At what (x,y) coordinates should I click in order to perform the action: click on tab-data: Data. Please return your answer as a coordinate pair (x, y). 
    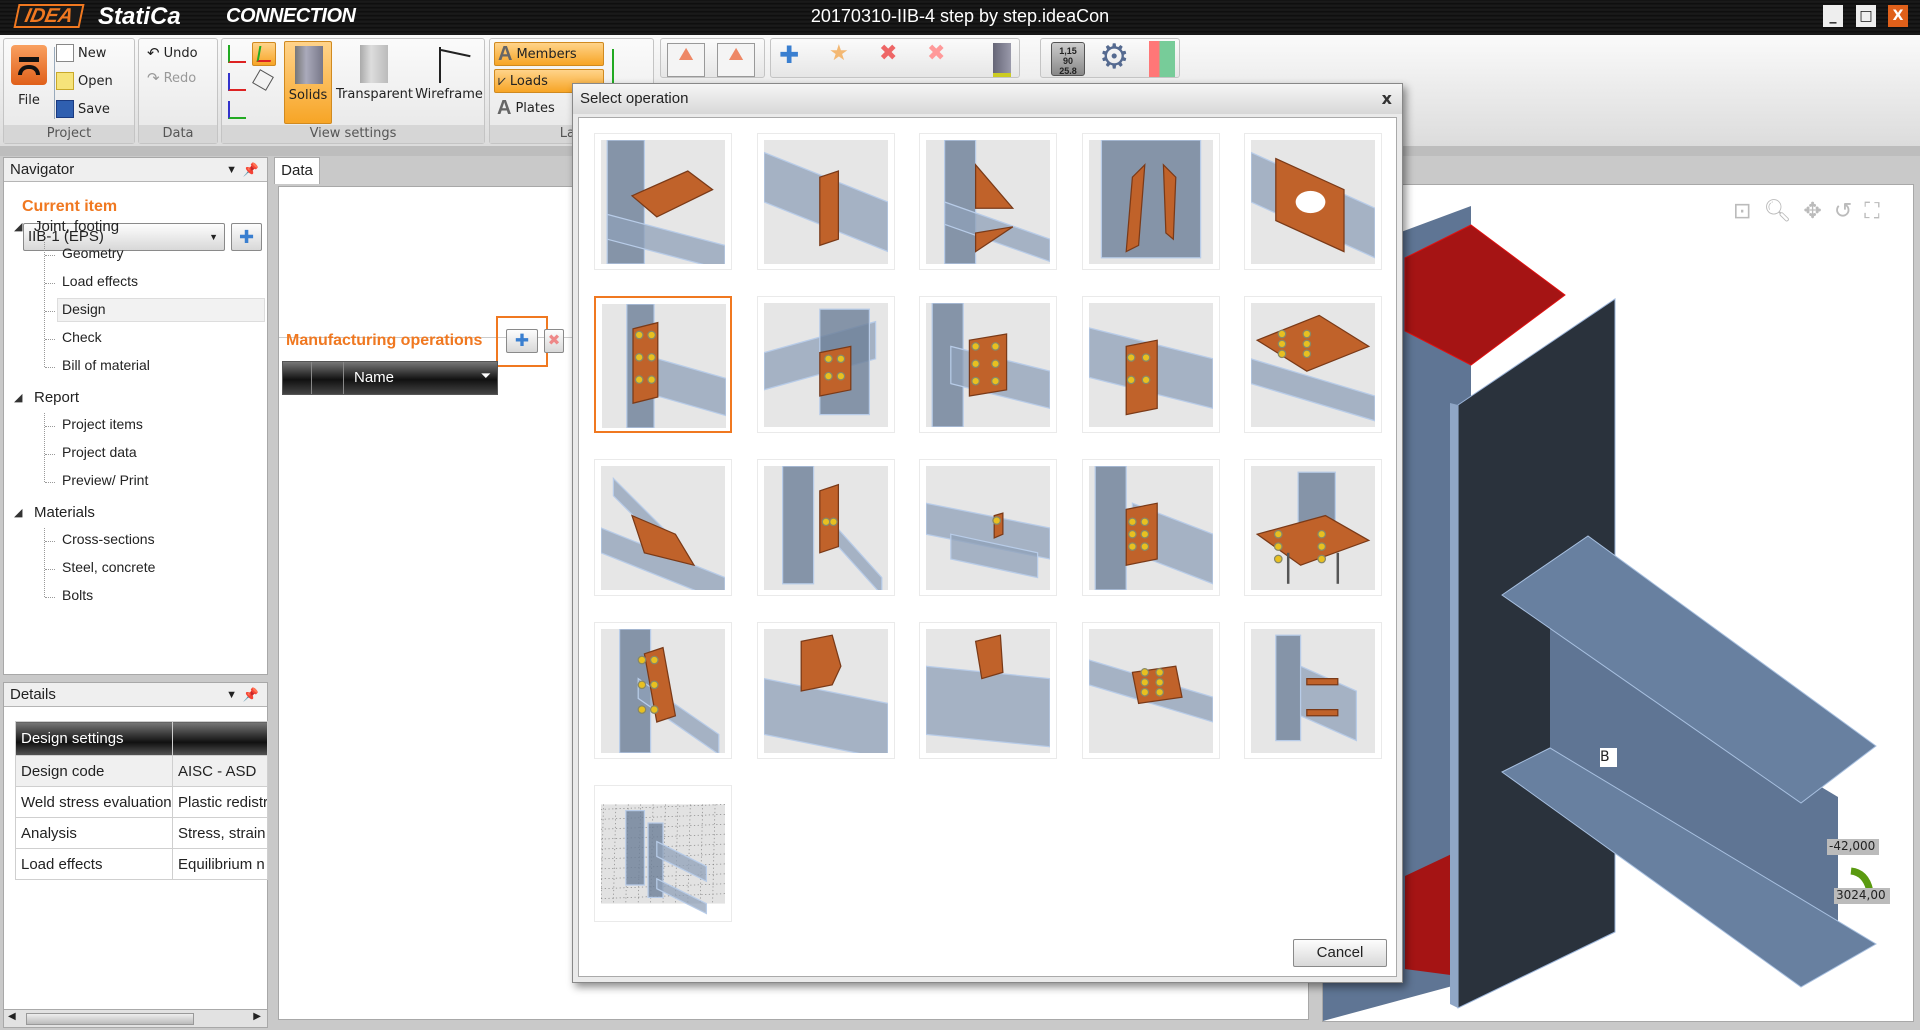
    Looking at the image, I should click on (297, 170).